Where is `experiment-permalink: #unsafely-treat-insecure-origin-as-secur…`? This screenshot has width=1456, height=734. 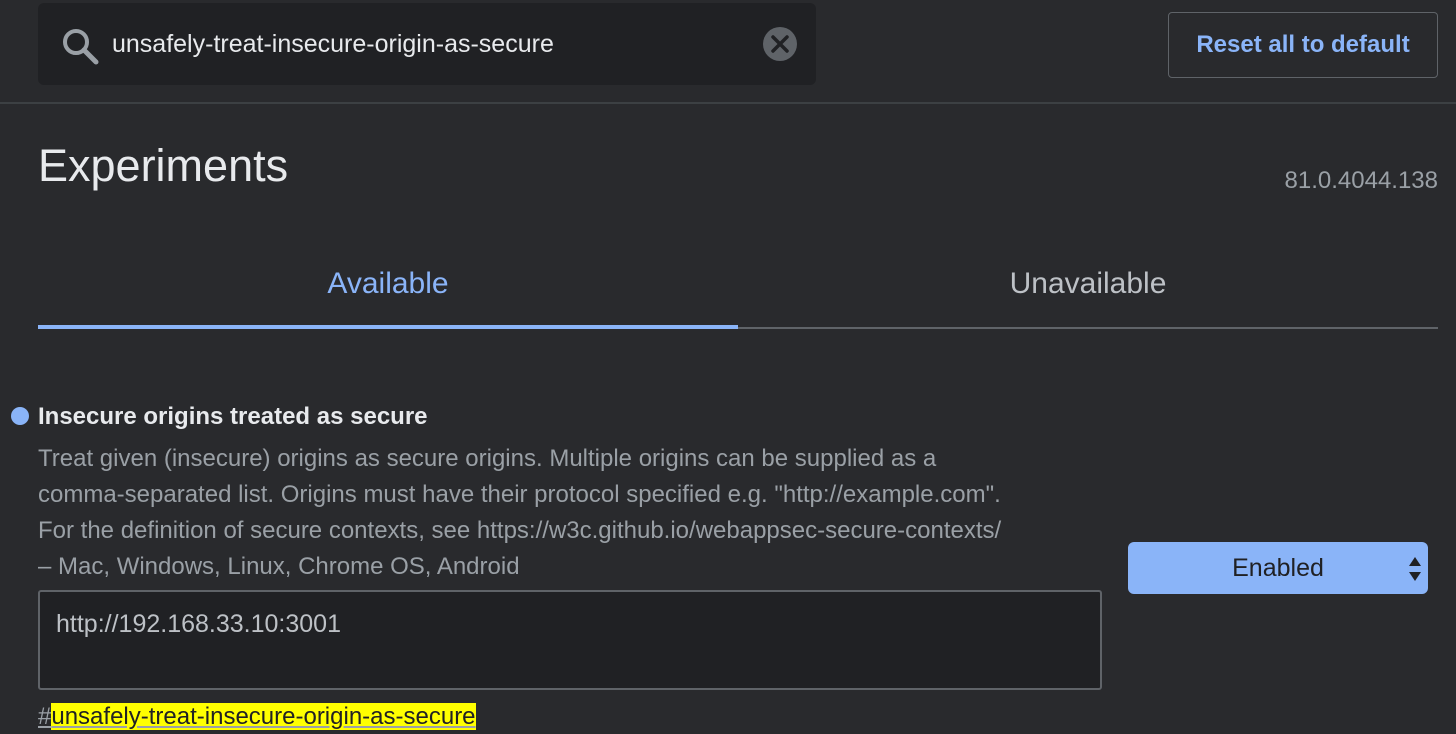
experiment-permalink: #unsafely-treat-insecure-origin-as-secur… is located at coordinates (257, 717).